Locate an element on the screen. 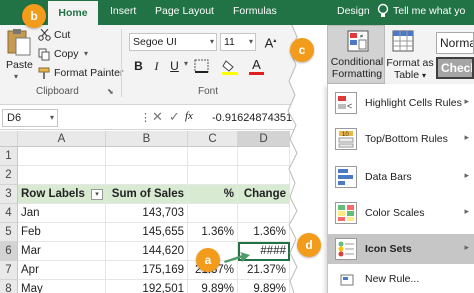  tab-home: Home is located at coordinates (73, 13).